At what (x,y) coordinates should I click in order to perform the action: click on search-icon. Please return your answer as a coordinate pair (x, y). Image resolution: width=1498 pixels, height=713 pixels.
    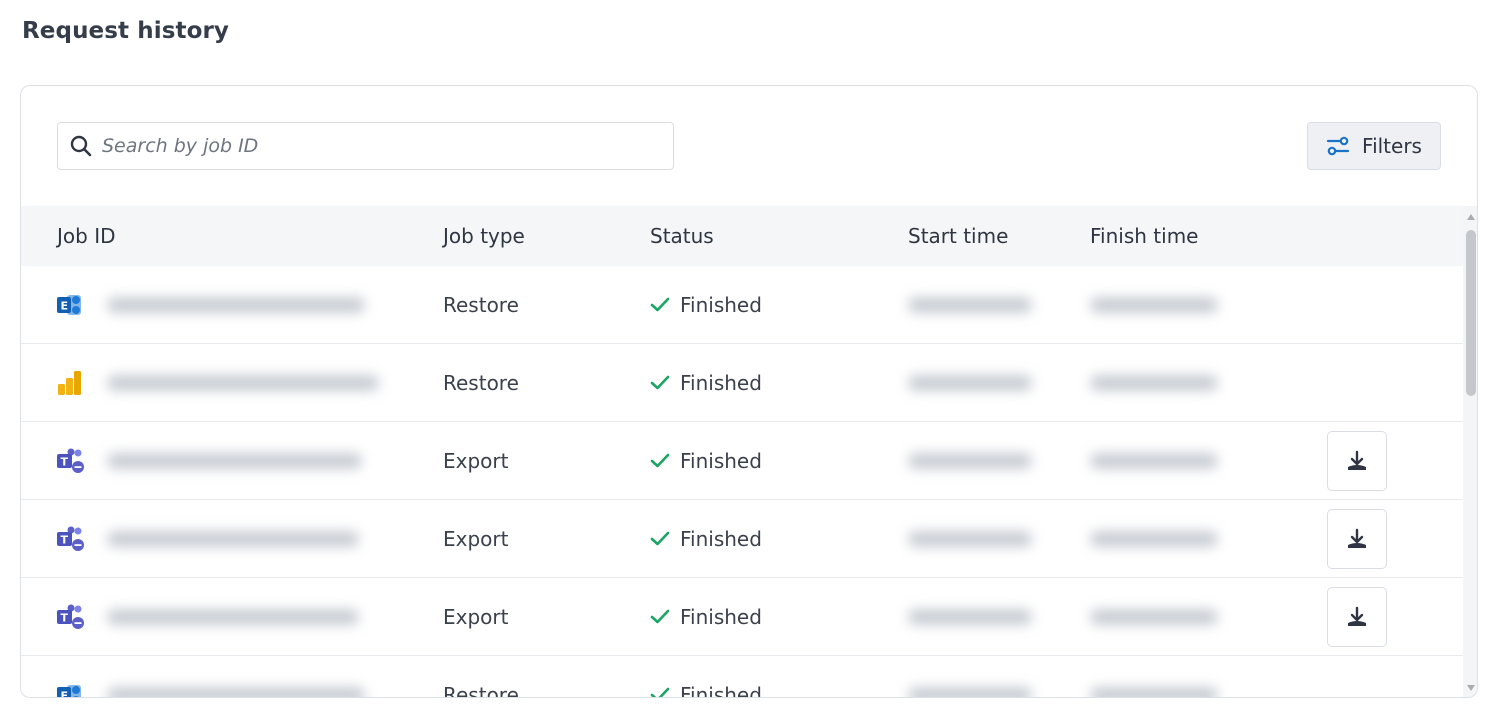
    Looking at the image, I should click on (81, 146).